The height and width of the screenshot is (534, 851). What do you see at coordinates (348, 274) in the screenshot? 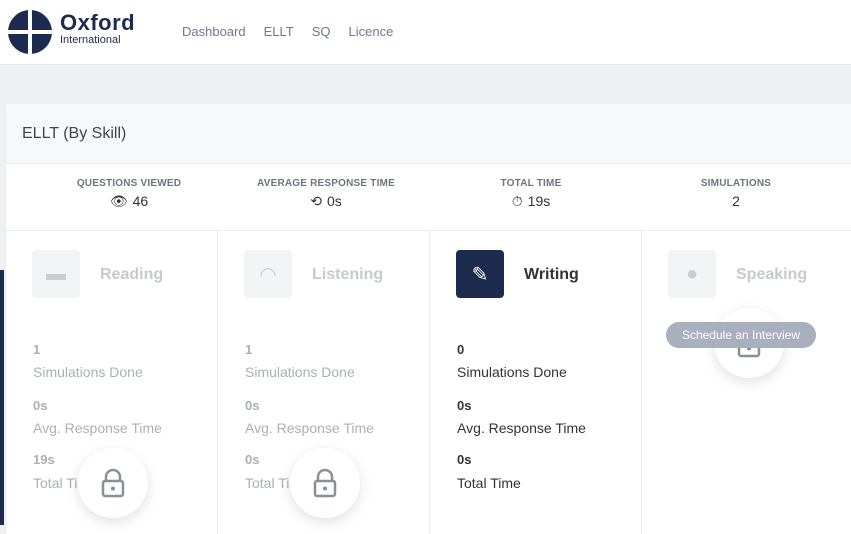
I see `skill-name: Listening` at bounding box center [348, 274].